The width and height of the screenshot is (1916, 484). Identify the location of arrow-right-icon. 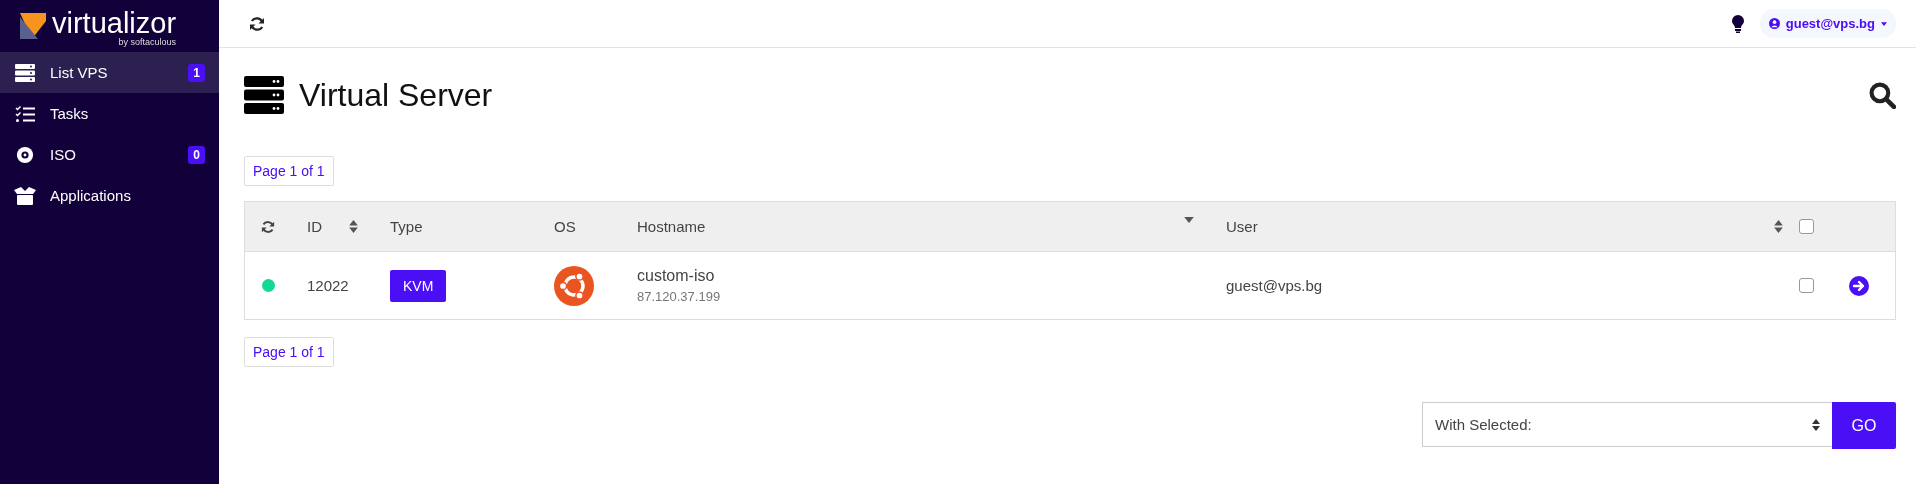
(1859, 285).